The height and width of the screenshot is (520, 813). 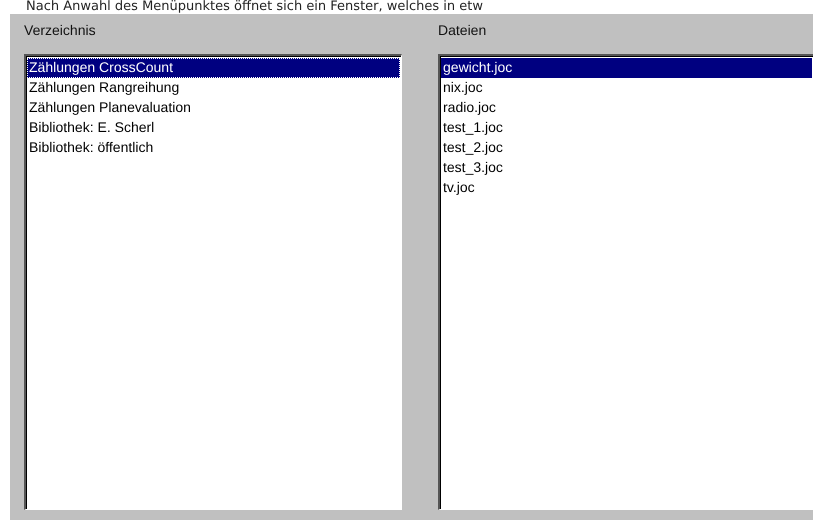 I want to click on list-label: Verzeichnis, so click(x=60, y=31).